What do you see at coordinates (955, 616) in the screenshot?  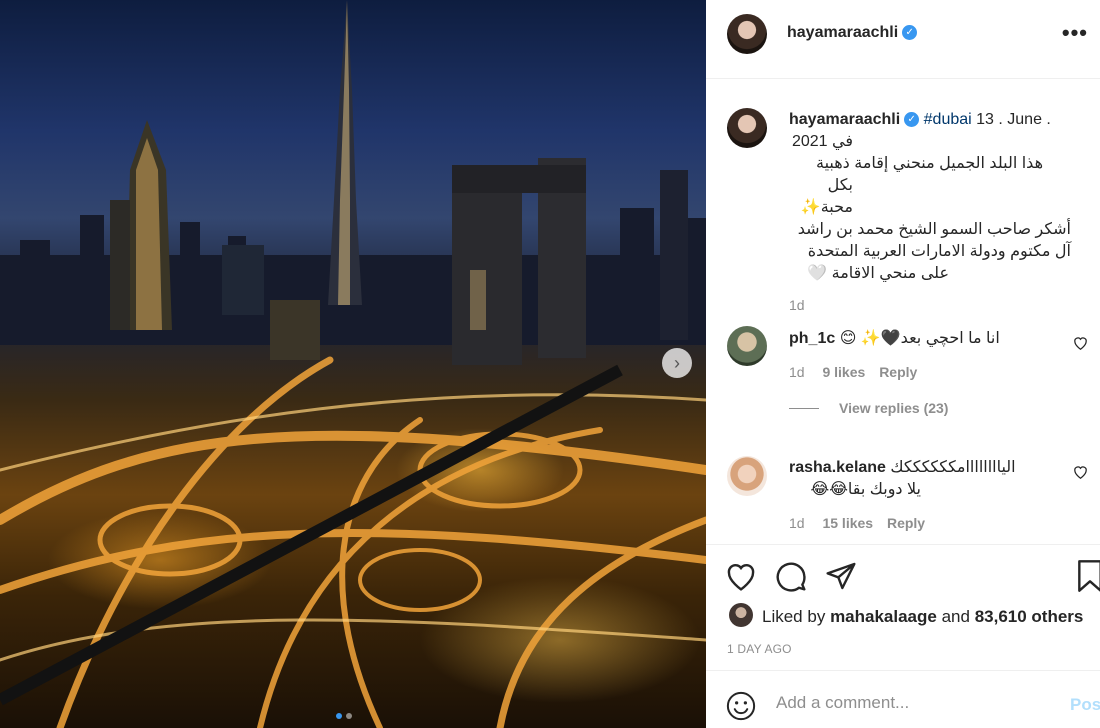 I see `liked-by-middle: and` at bounding box center [955, 616].